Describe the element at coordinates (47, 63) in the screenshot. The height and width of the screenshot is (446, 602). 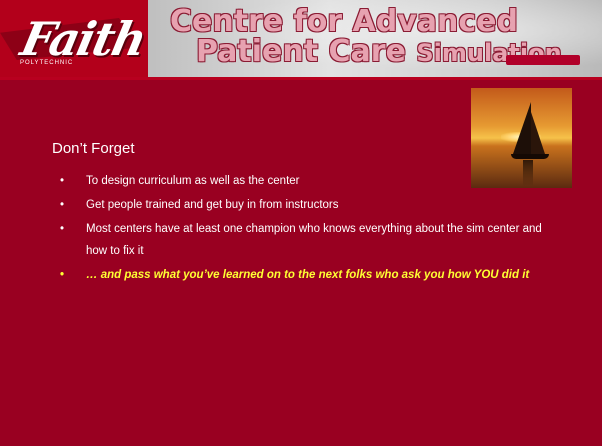
I see `logo-subtext: POLYTECHNIC` at that location.